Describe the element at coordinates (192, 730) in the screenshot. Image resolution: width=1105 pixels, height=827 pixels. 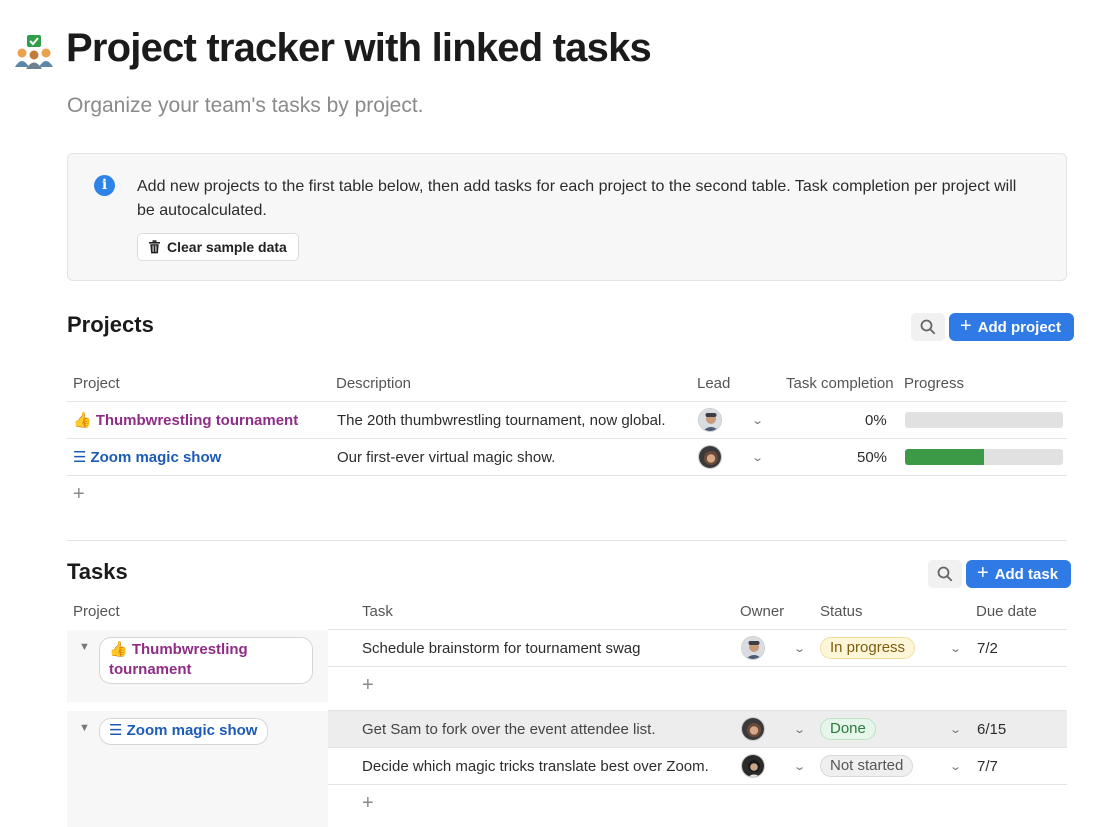
I see `project-chip-name: Zoom magic show` at that location.